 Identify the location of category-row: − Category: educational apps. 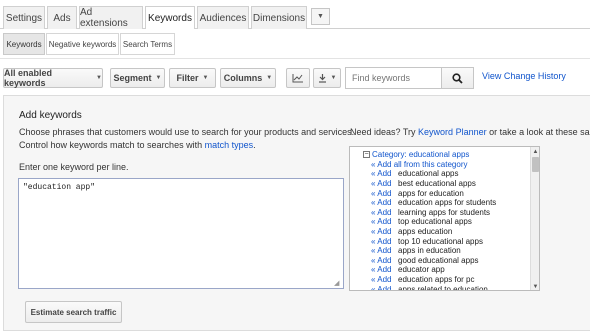
(440, 155).